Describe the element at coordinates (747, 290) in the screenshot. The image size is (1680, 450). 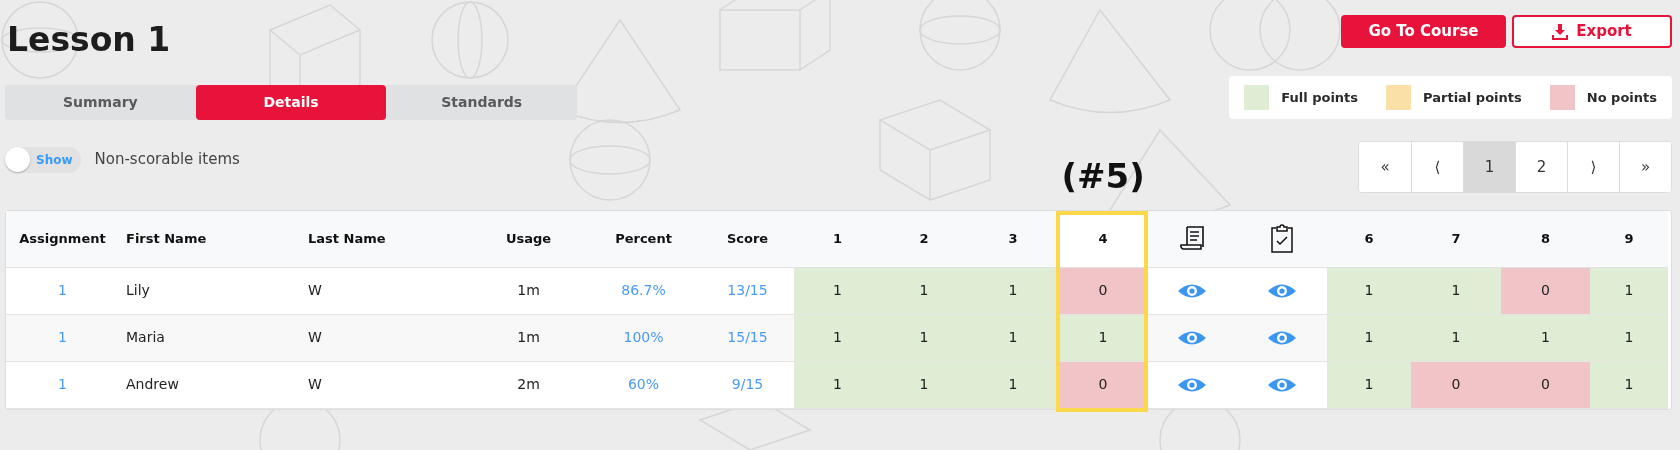
I see `score-link: 13/15` at that location.